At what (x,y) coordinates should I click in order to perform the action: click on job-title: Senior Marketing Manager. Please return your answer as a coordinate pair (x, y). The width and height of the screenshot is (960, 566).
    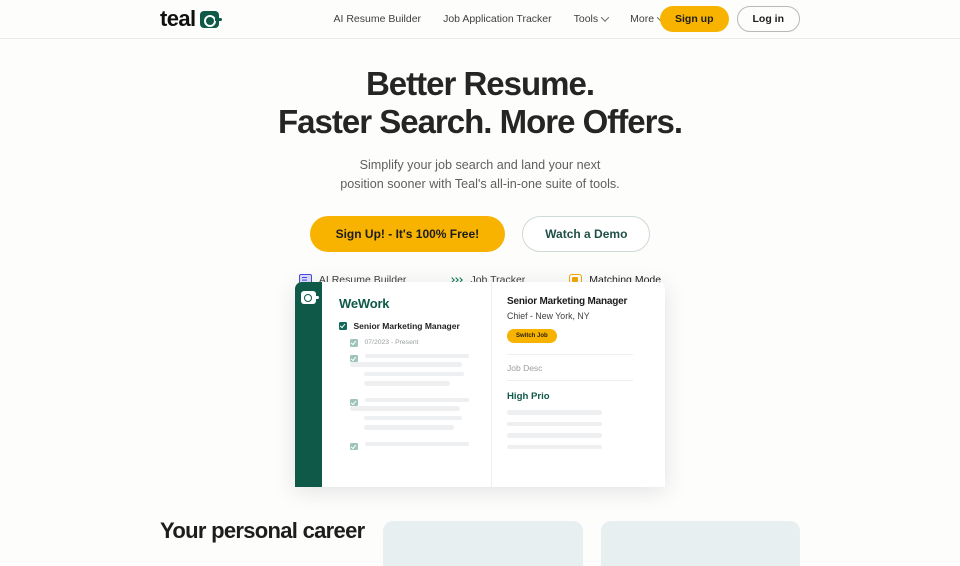
    Looking at the image, I should click on (567, 301).